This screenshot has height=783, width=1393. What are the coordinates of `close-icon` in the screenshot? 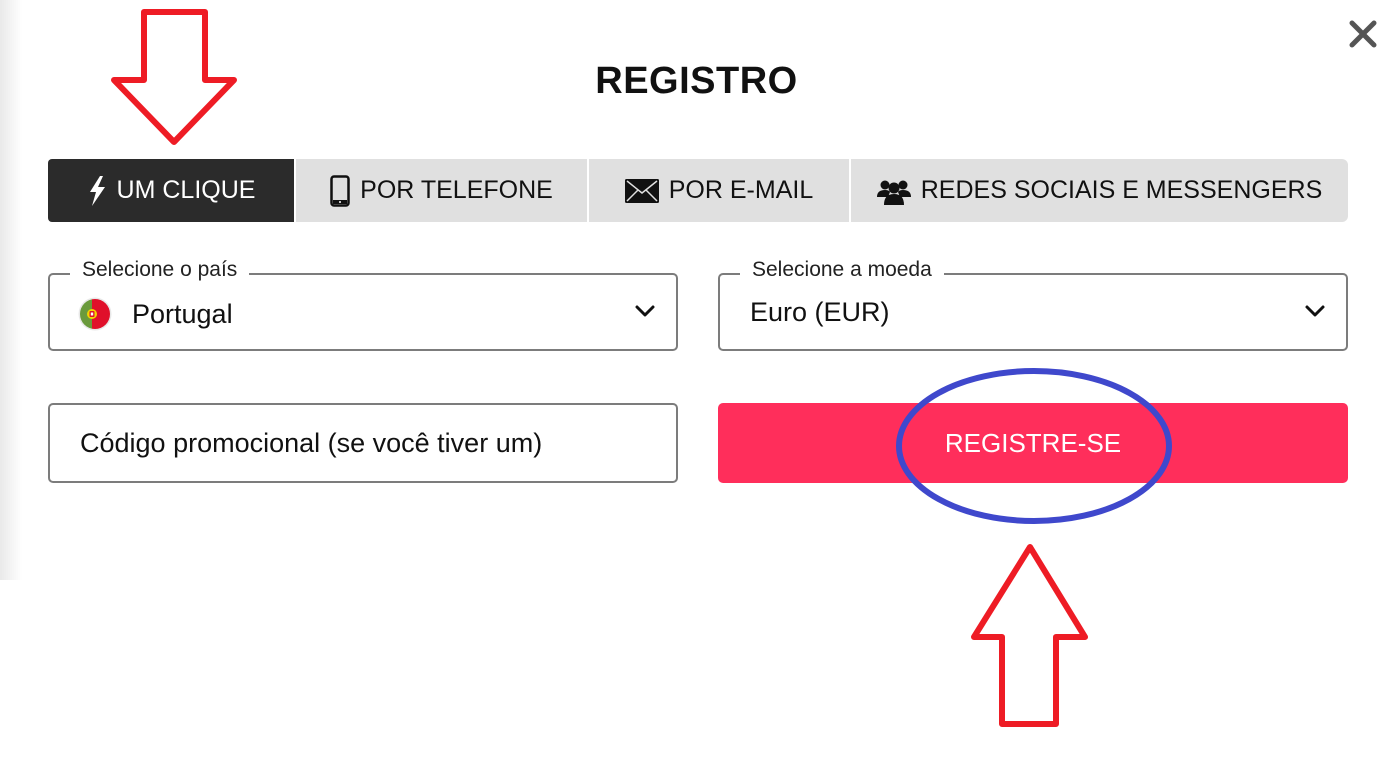 It's located at (1363, 34).